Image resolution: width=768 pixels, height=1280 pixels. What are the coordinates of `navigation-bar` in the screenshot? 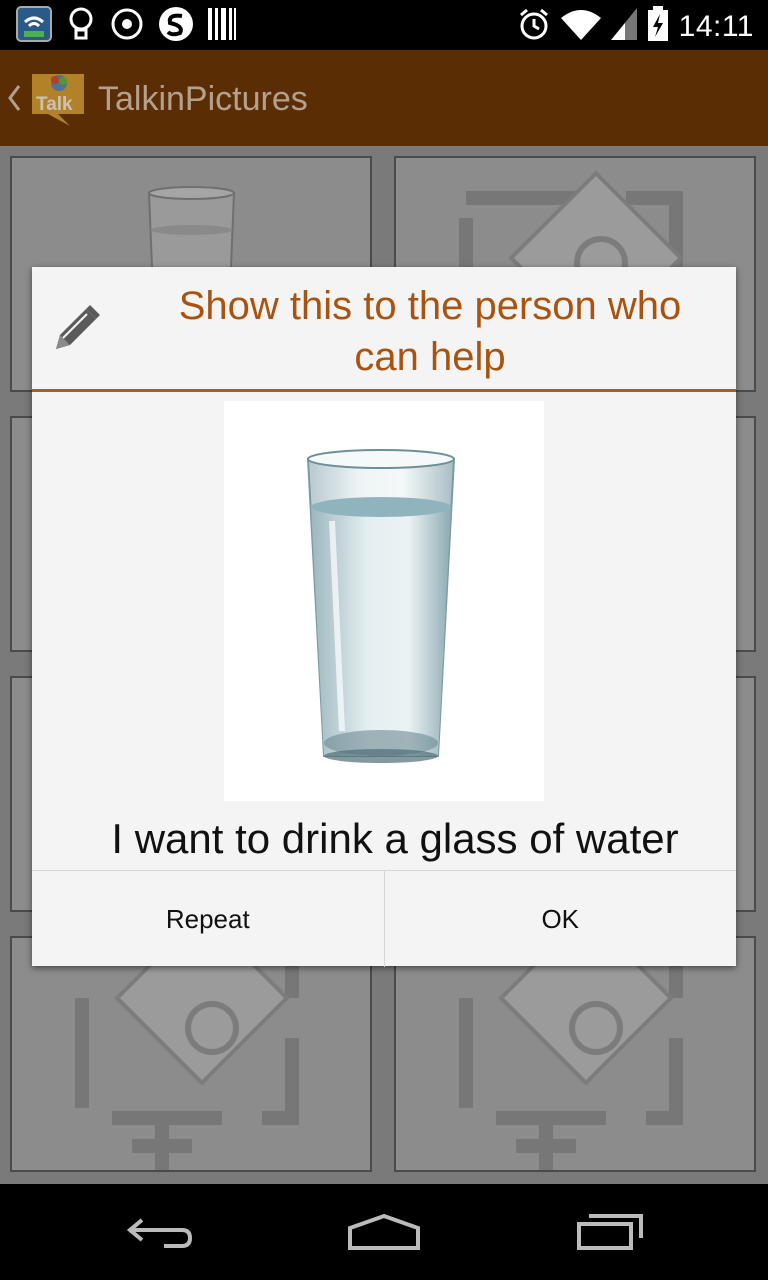 It's located at (384, 1232).